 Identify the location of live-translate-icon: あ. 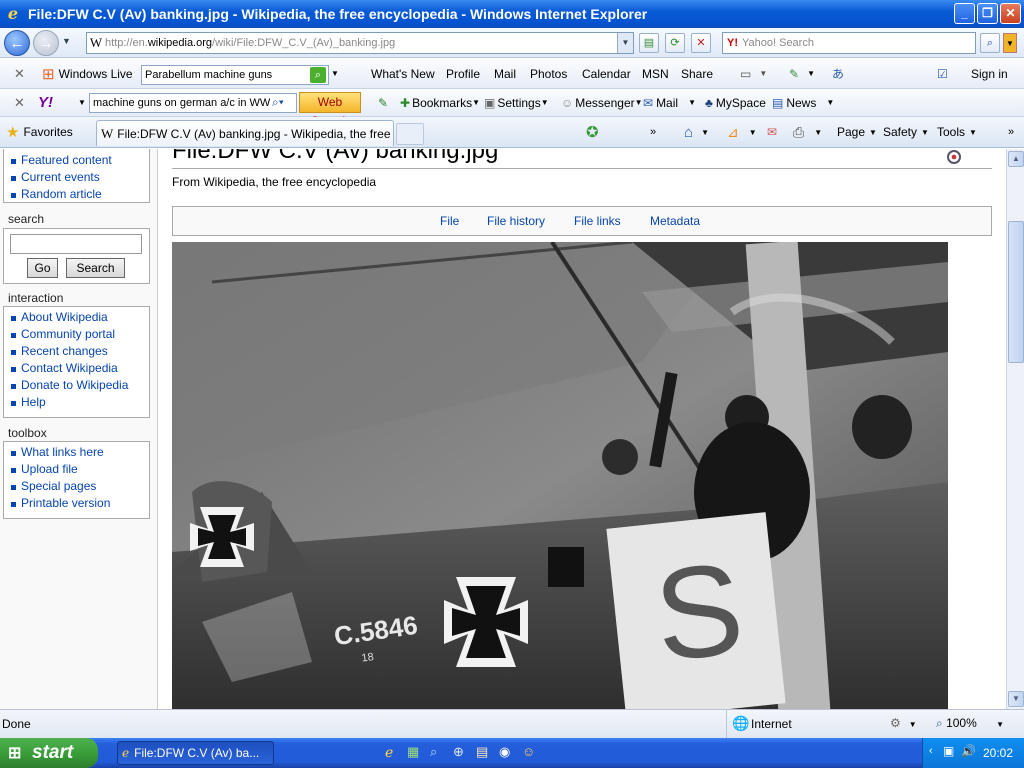
(838, 73).